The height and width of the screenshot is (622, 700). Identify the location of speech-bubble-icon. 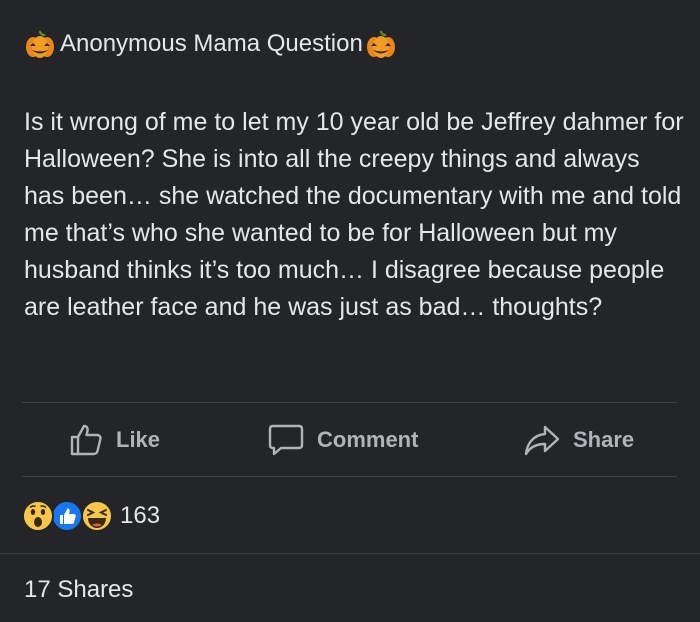
(286, 440).